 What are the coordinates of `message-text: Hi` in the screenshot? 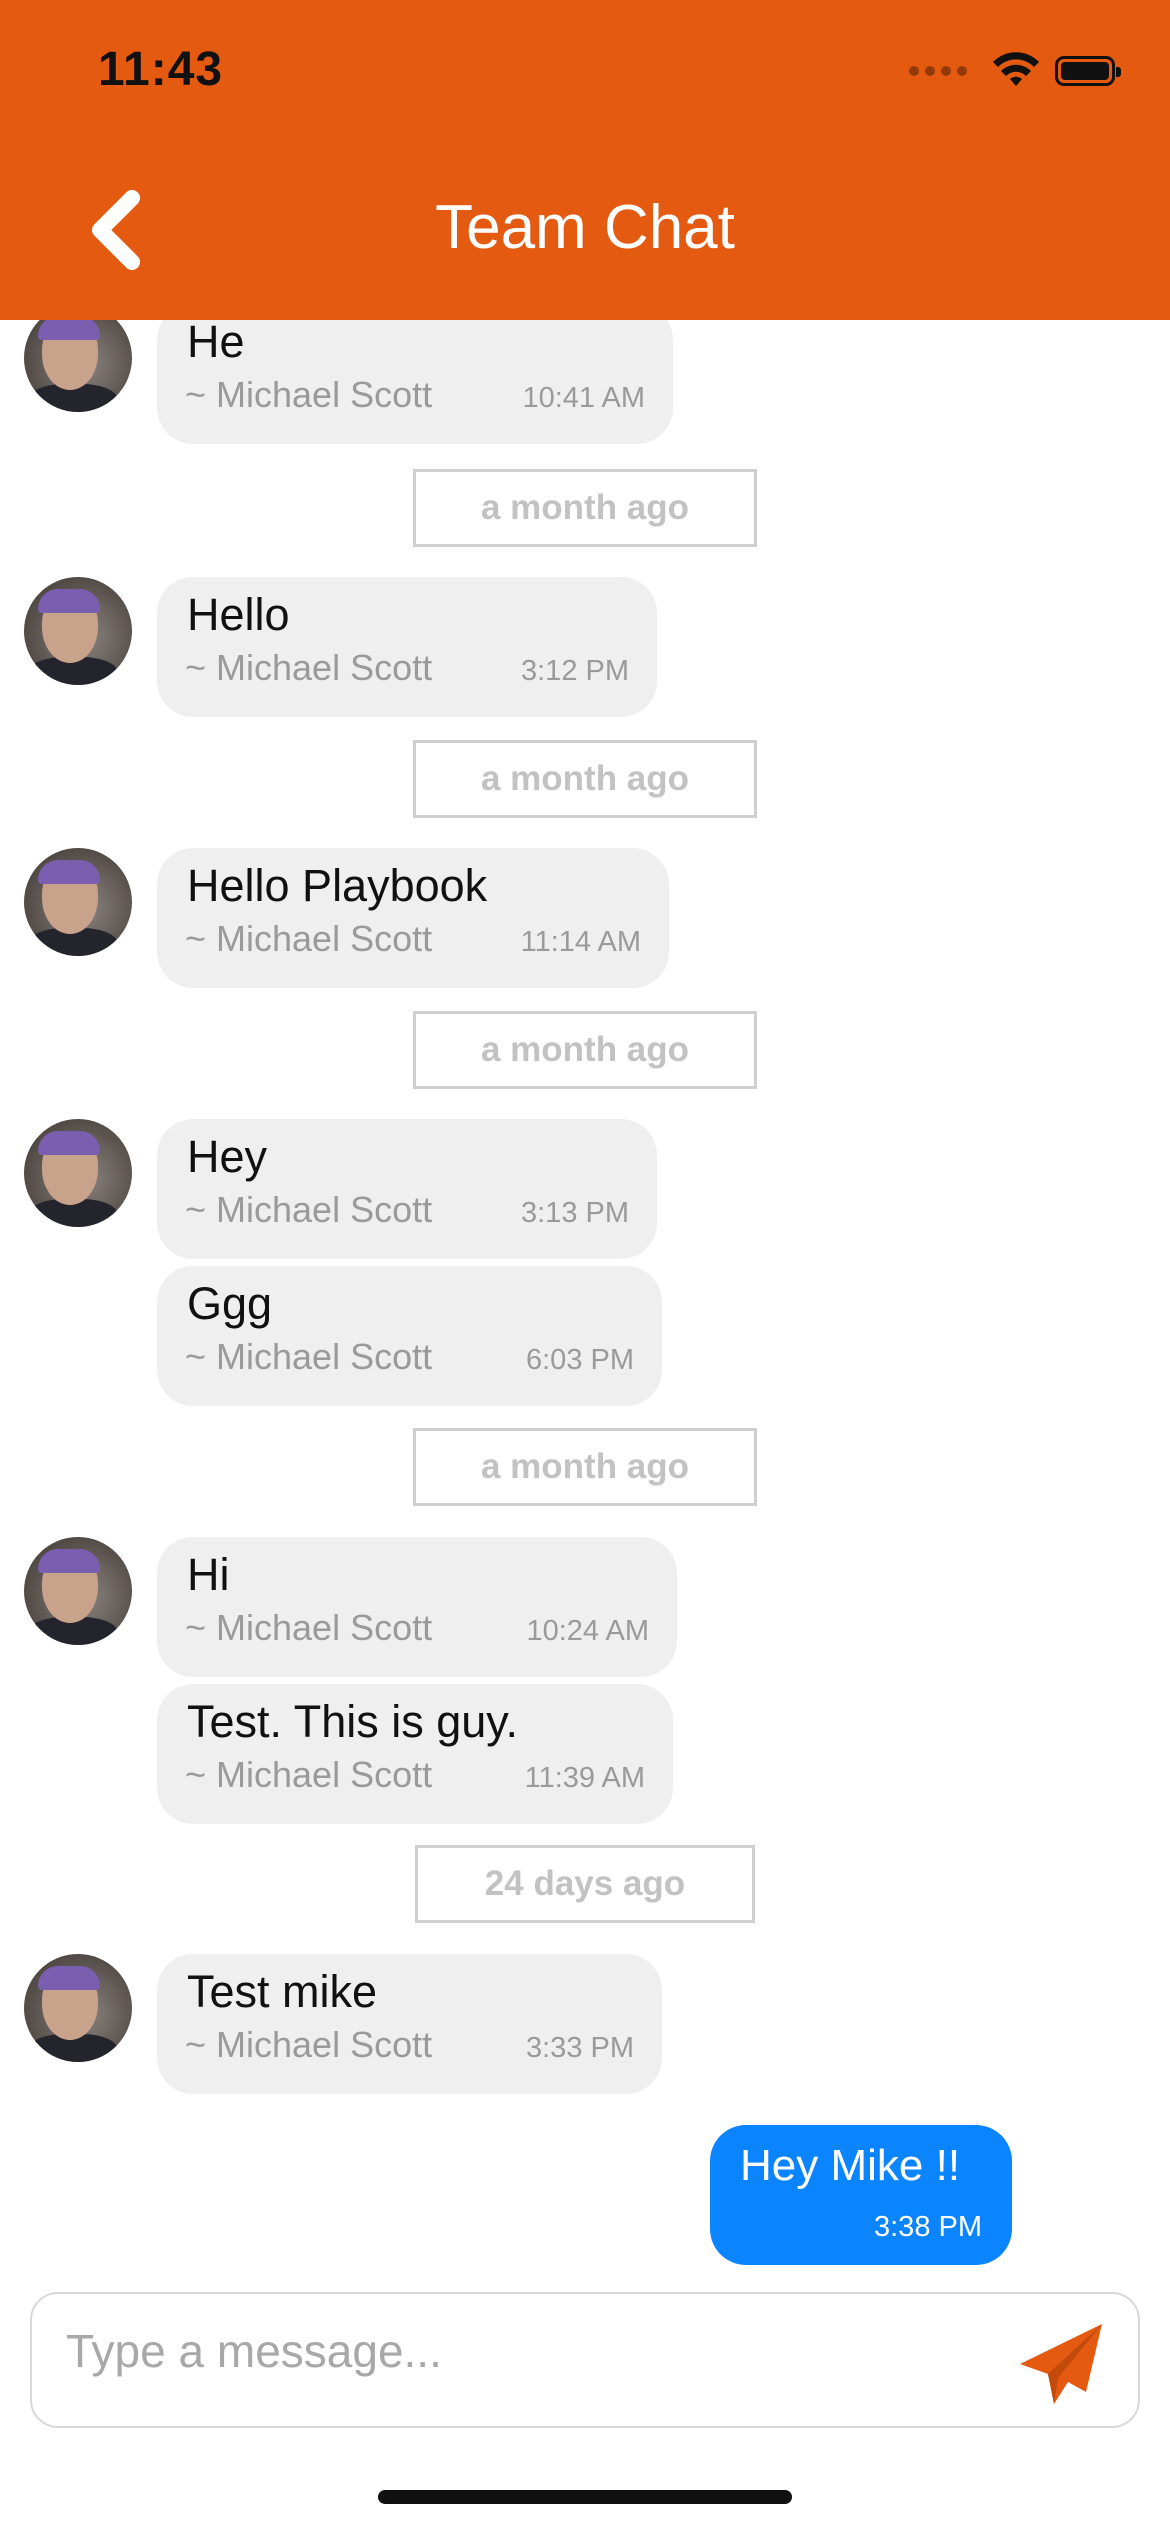 It's located at (208, 1574).